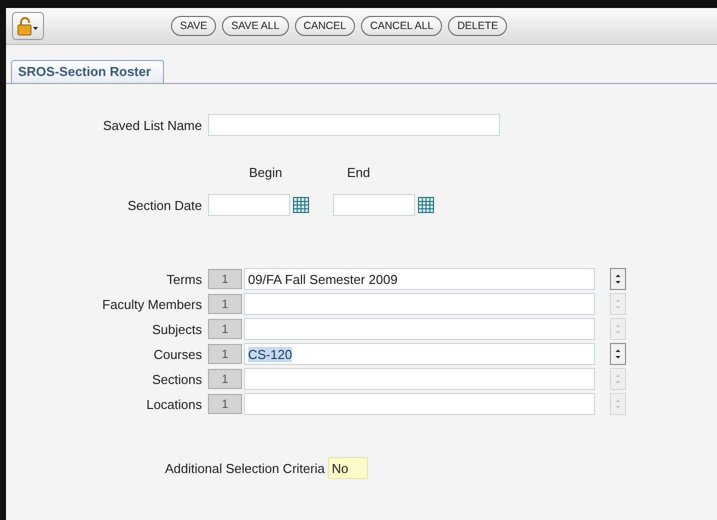  Describe the element at coordinates (266, 172) in the screenshot. I see `column-label: Begin` at that location.